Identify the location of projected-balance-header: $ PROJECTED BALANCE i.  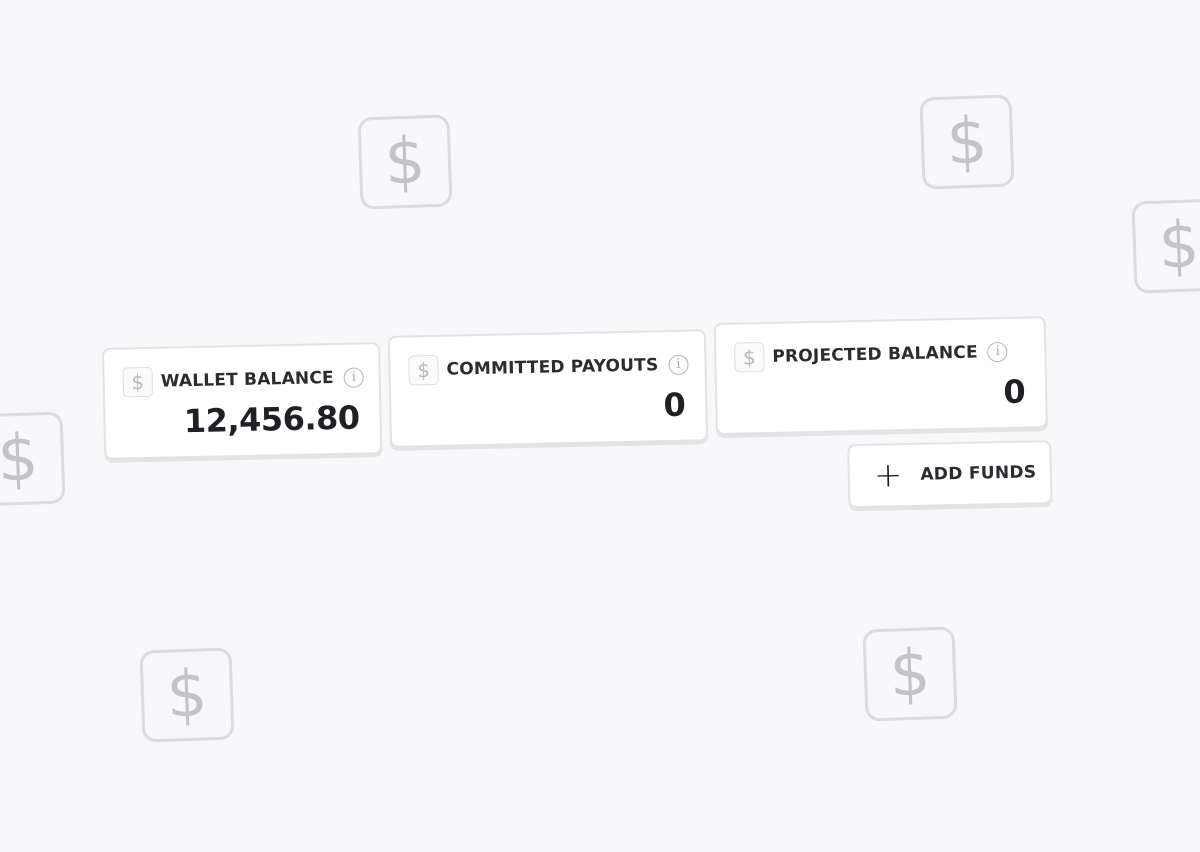
(871, 355).